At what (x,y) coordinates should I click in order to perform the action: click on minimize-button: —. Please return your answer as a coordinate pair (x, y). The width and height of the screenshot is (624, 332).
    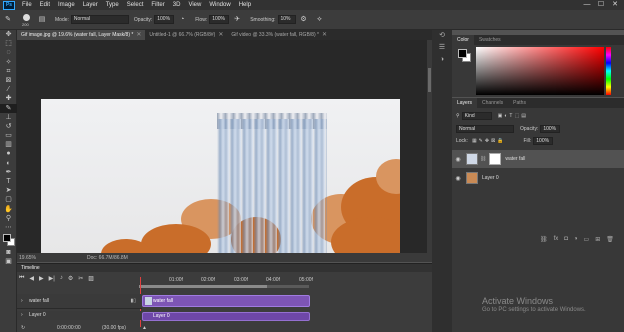
    Looking at the image, I should click on (587, 5).